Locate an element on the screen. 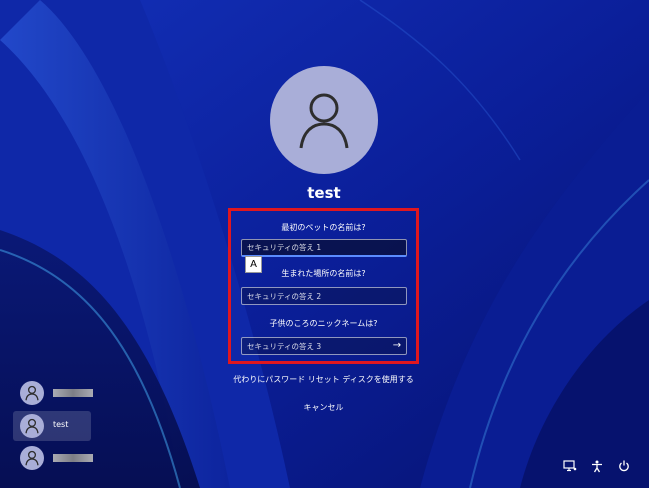  accessibility-icon is located at coordinates (597, 466).